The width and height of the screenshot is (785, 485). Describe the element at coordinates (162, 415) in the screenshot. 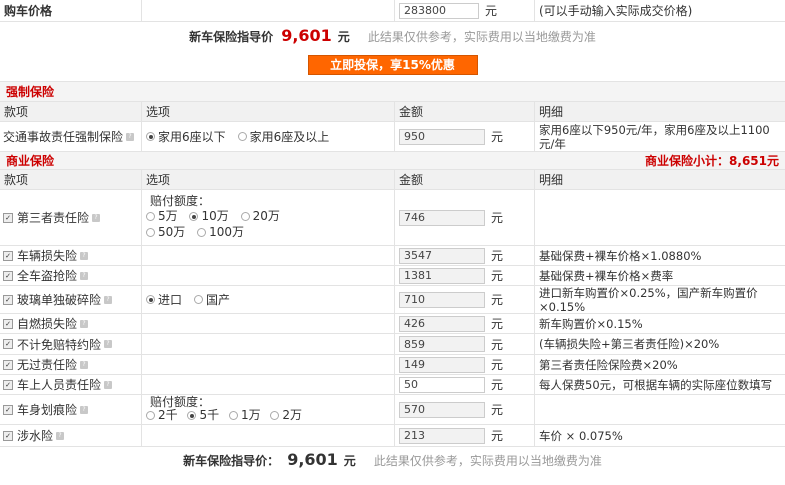

I see `scratch-option-2k: 2千` at that location.